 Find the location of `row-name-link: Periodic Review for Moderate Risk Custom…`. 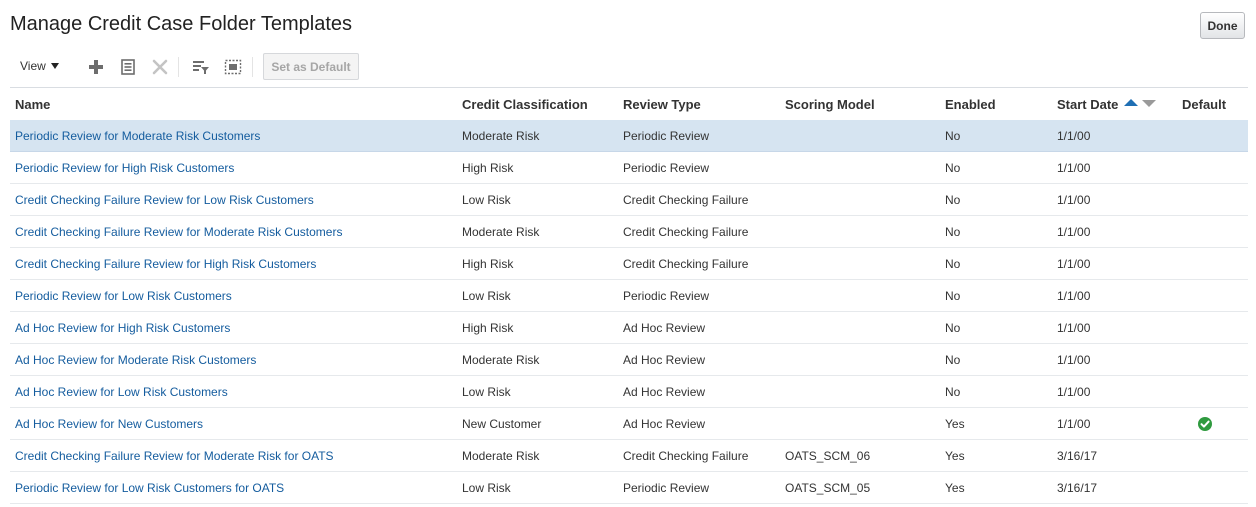

row-name-link: Periodic Review for Moderate Risk Custom… is located at coordinates (137, 136).